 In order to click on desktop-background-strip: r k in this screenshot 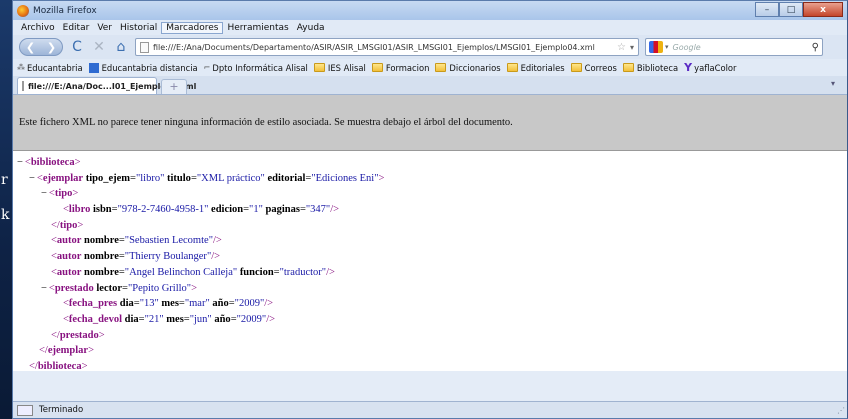, I will do `click(6, 209)`.